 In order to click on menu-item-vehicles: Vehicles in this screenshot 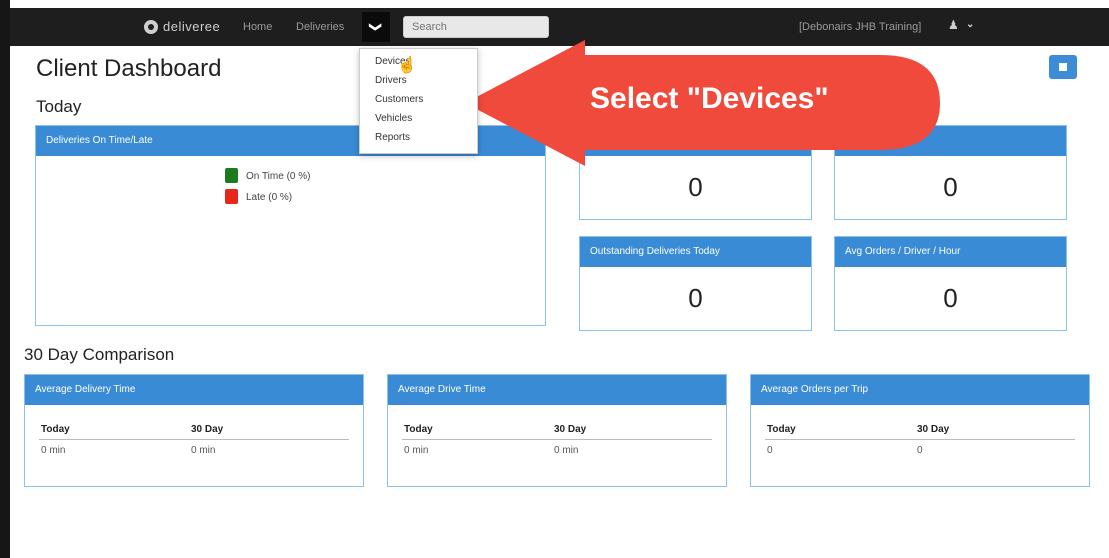, I will do `click(393, 118)`.